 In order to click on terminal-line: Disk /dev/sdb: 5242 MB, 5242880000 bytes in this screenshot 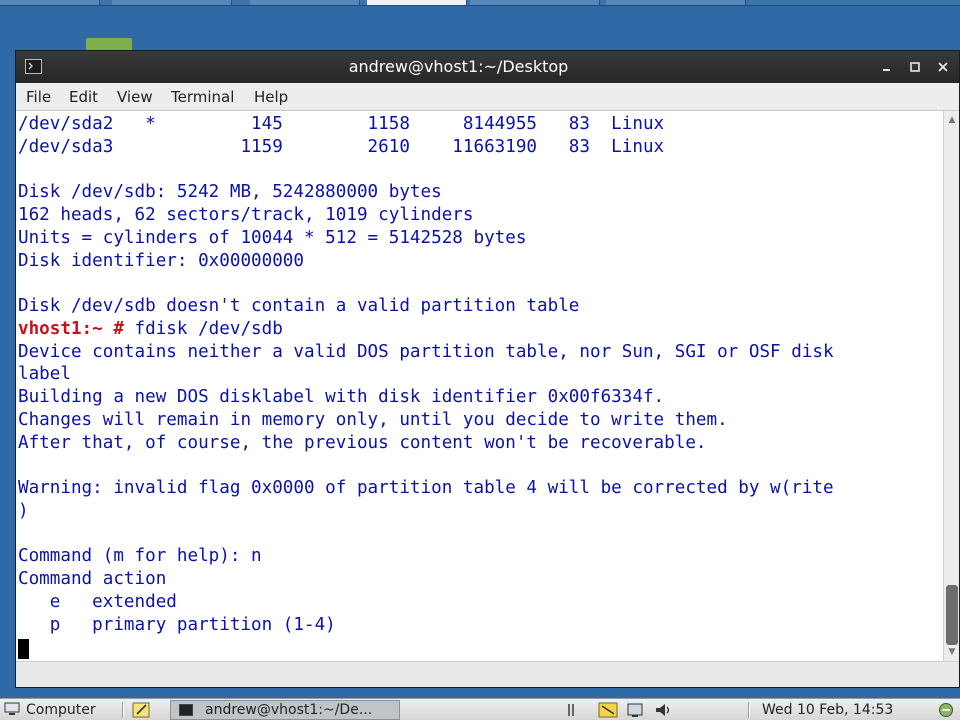, I will do `click(230, 192)`.